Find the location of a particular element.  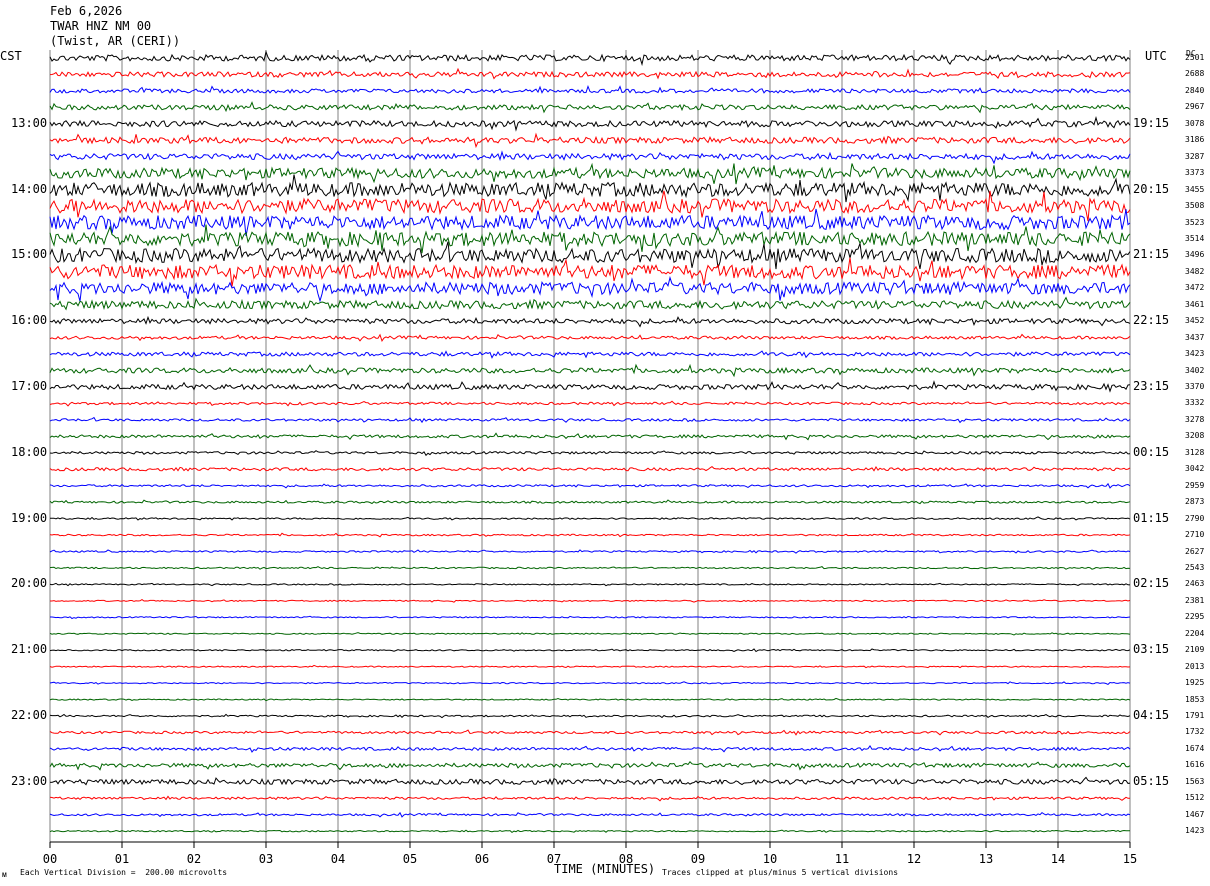

x-tick-label-04: 04 is located at coordinates (338, 859).